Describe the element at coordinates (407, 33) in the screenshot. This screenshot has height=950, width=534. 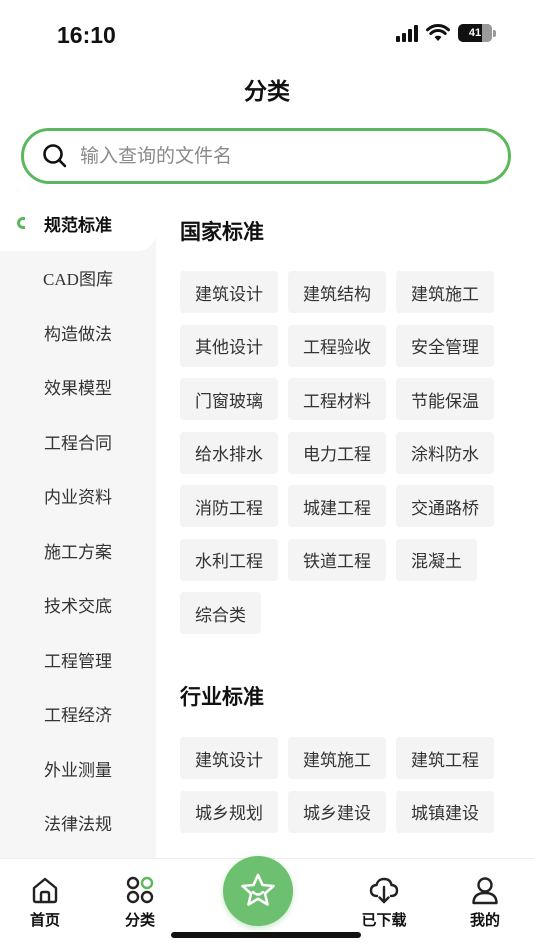
I see `signal-icon` at that location.